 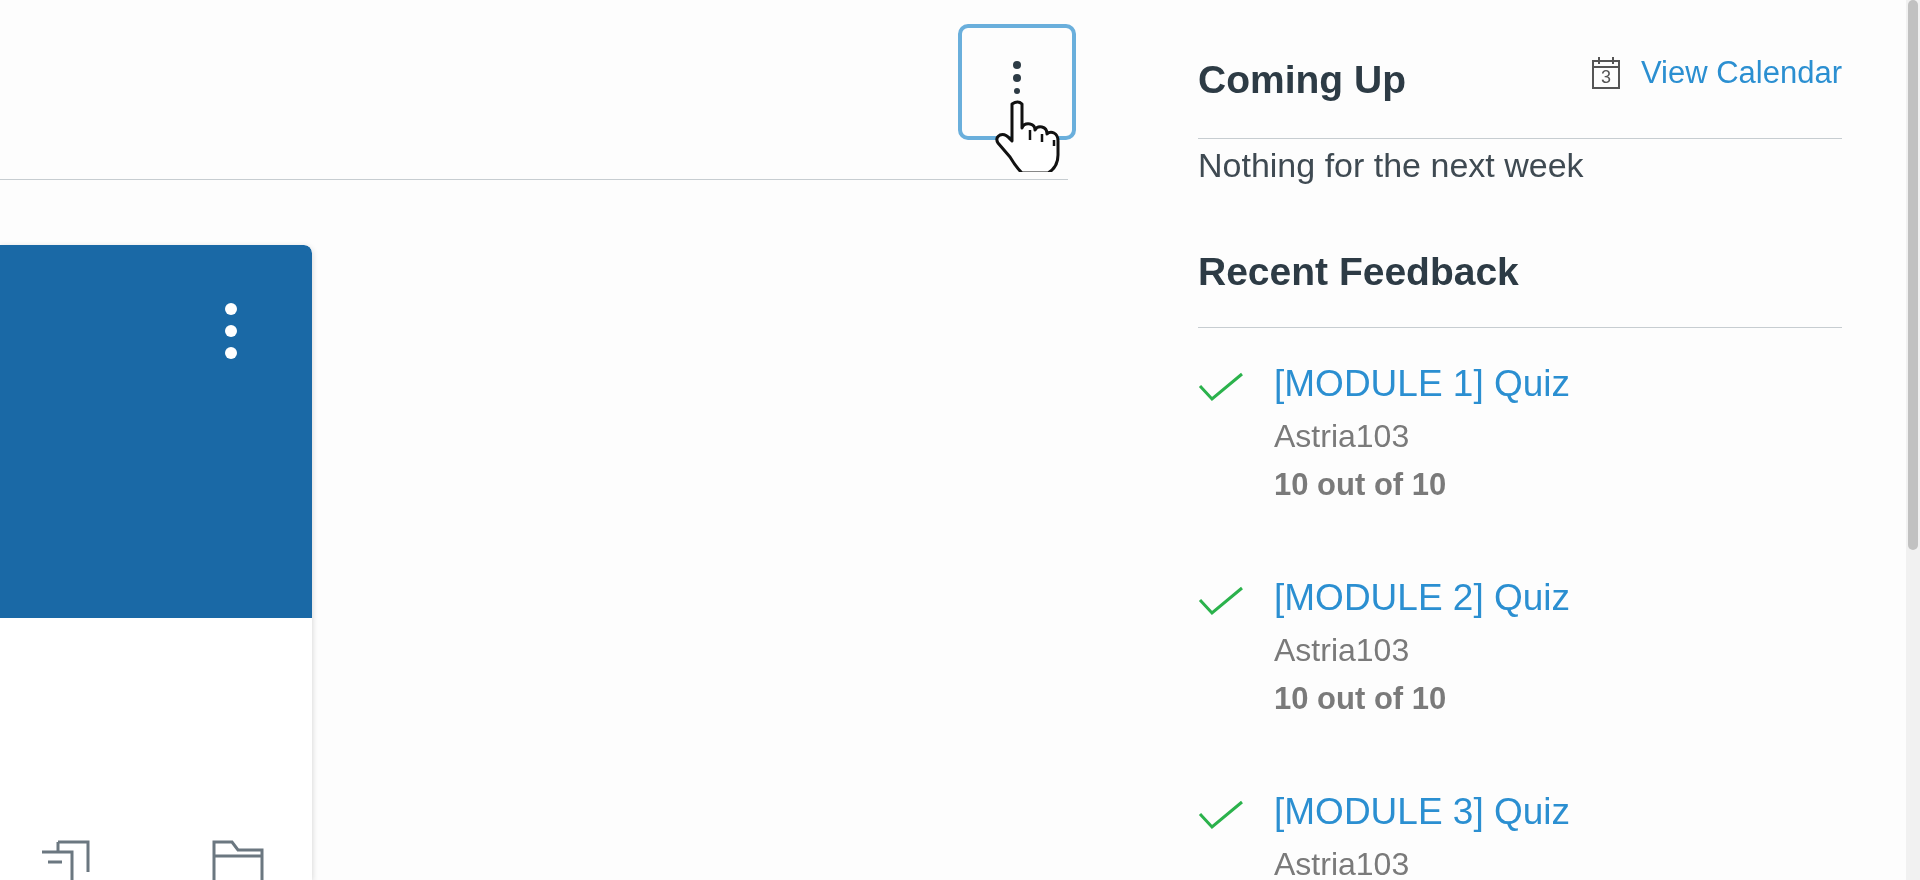 What do you see at coordinates (1302, 80) in the screenshot?
I see `section-heading: Coming Up` at bounding box center [1302, 80].